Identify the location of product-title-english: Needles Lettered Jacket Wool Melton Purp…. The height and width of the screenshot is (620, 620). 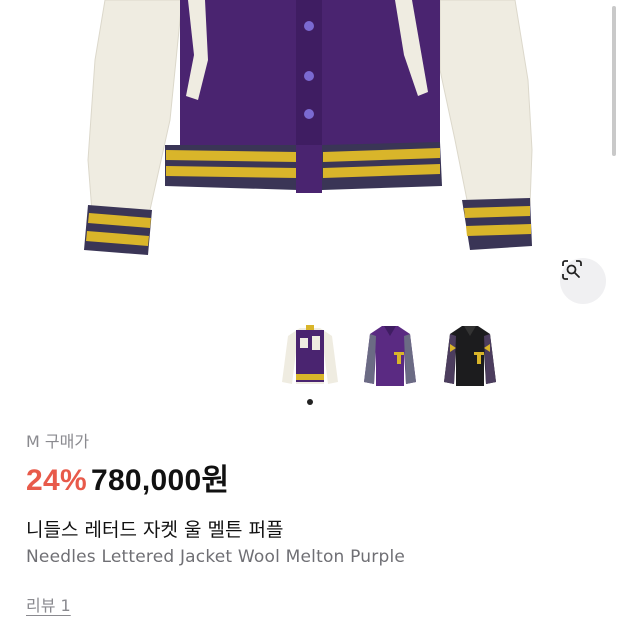
(216, 557).